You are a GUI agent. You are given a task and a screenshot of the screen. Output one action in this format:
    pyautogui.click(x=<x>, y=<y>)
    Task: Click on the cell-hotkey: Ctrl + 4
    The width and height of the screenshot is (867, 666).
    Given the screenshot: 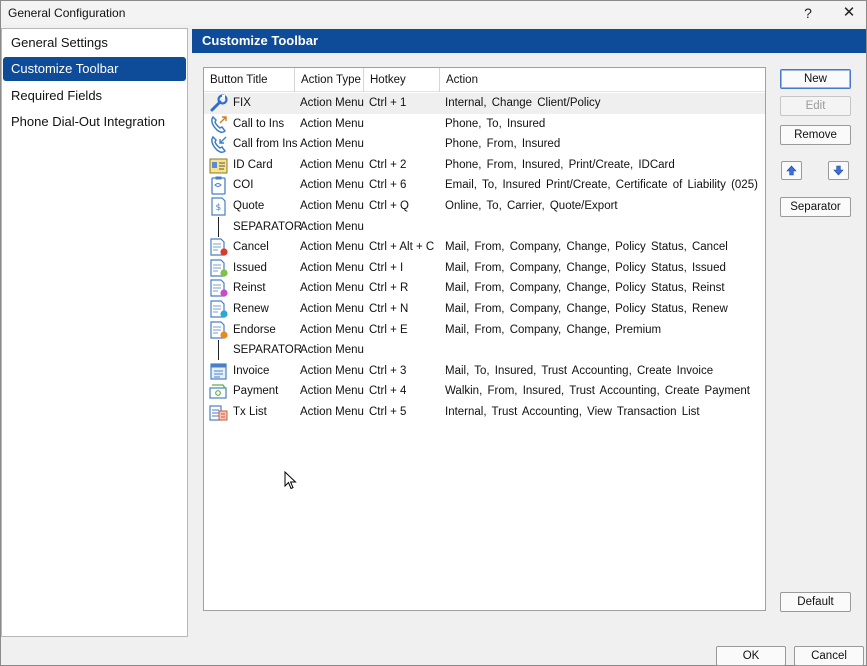 What is the action you would take?
    pyautogui.click(x=388, y=391)
    